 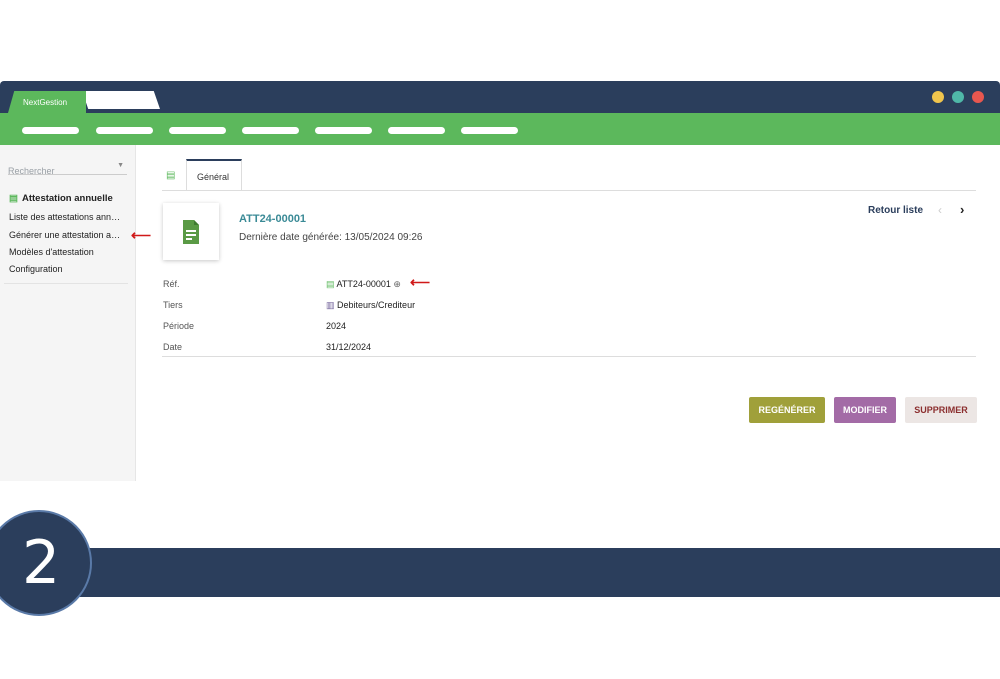 What do you see at coordinates (51, 252) in the screenshot?
I see `sidebar-item-modeles: Modèles d'attestation` at bounding box center [51, 252].